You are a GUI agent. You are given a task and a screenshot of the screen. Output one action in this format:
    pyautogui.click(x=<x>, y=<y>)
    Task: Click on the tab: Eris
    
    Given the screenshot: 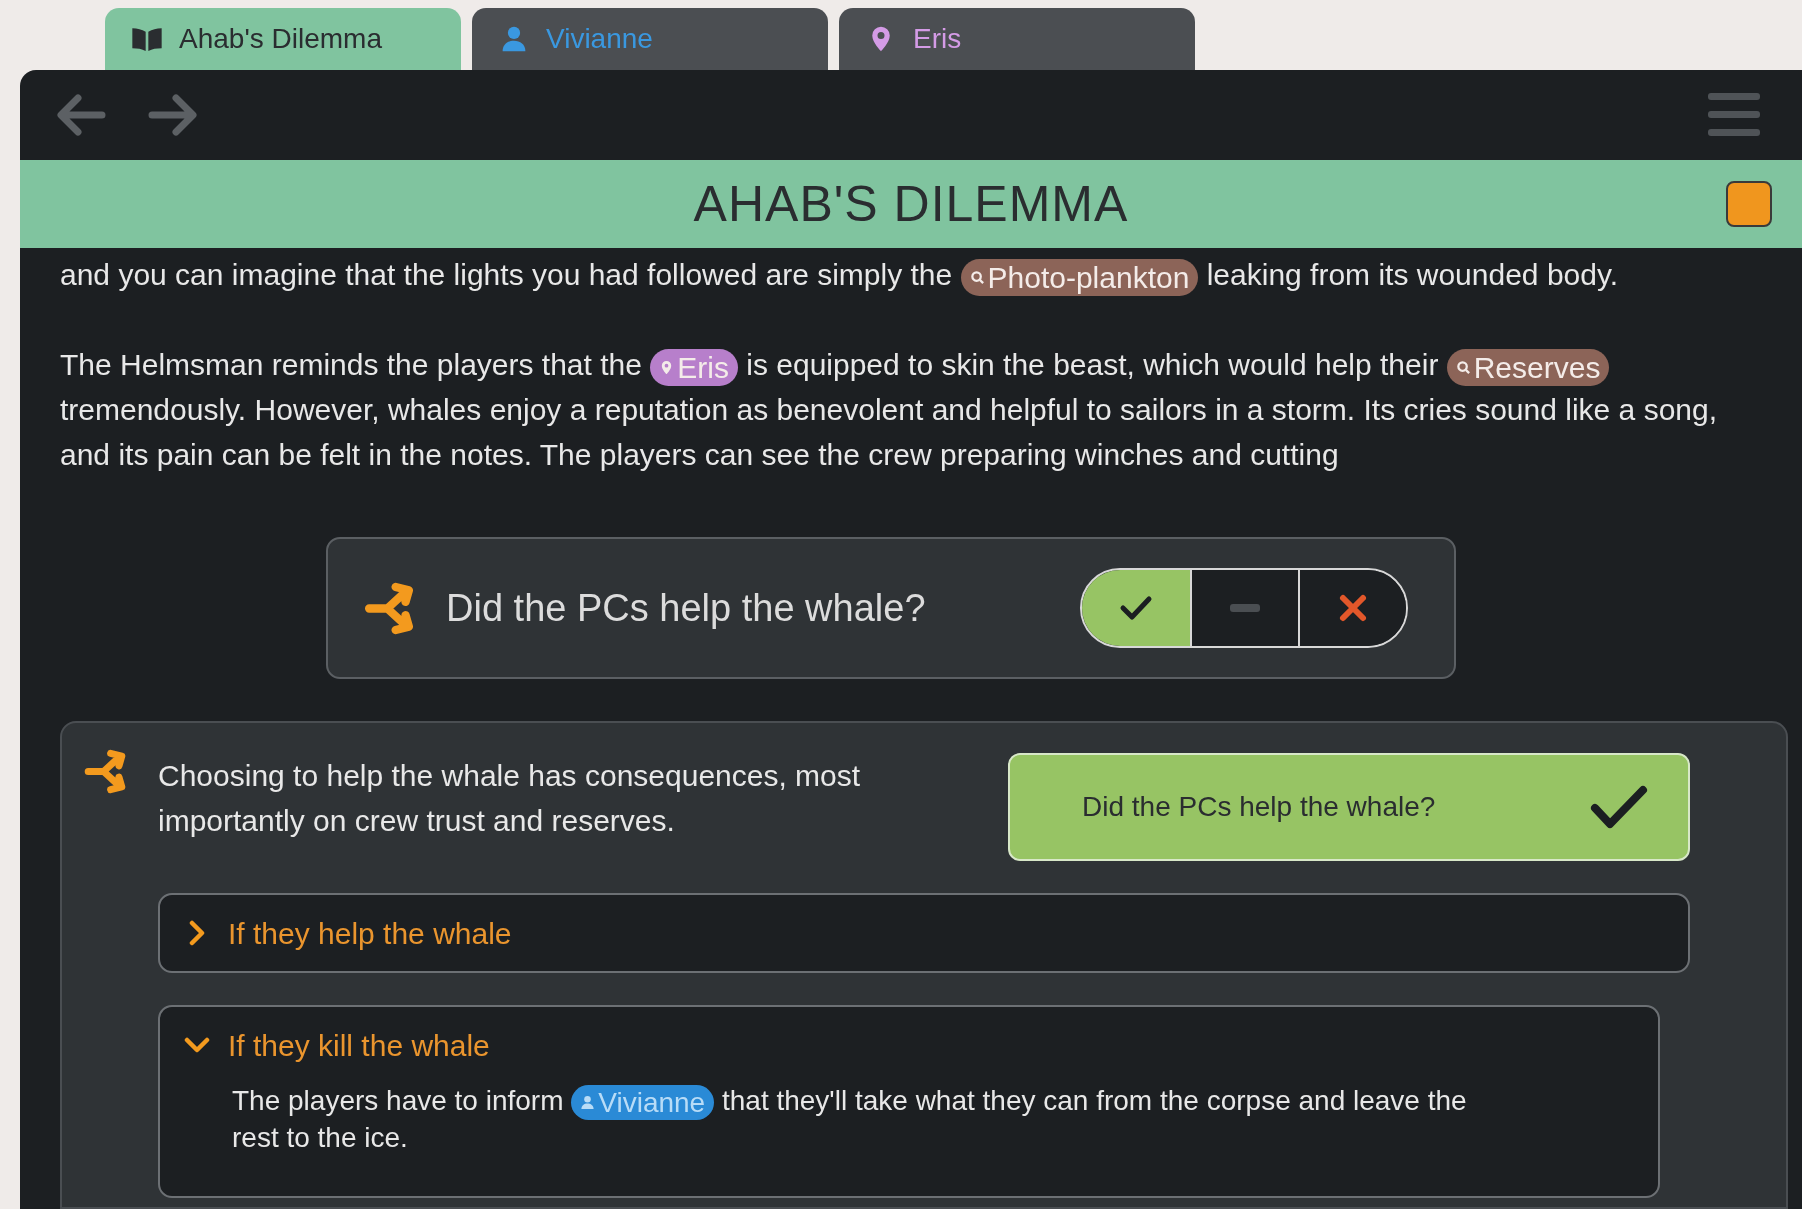 What is the action you would take?
    pyautogui.click(x=1017, y=39)
    